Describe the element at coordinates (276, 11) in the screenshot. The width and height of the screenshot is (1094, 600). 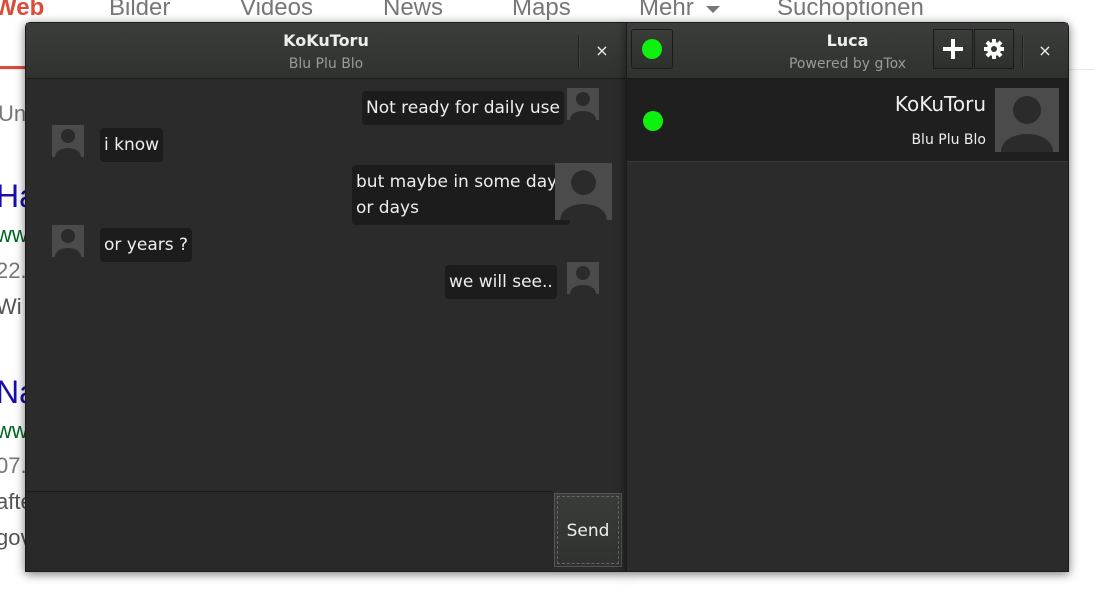
I see `tab-videos: Videos` at that location.